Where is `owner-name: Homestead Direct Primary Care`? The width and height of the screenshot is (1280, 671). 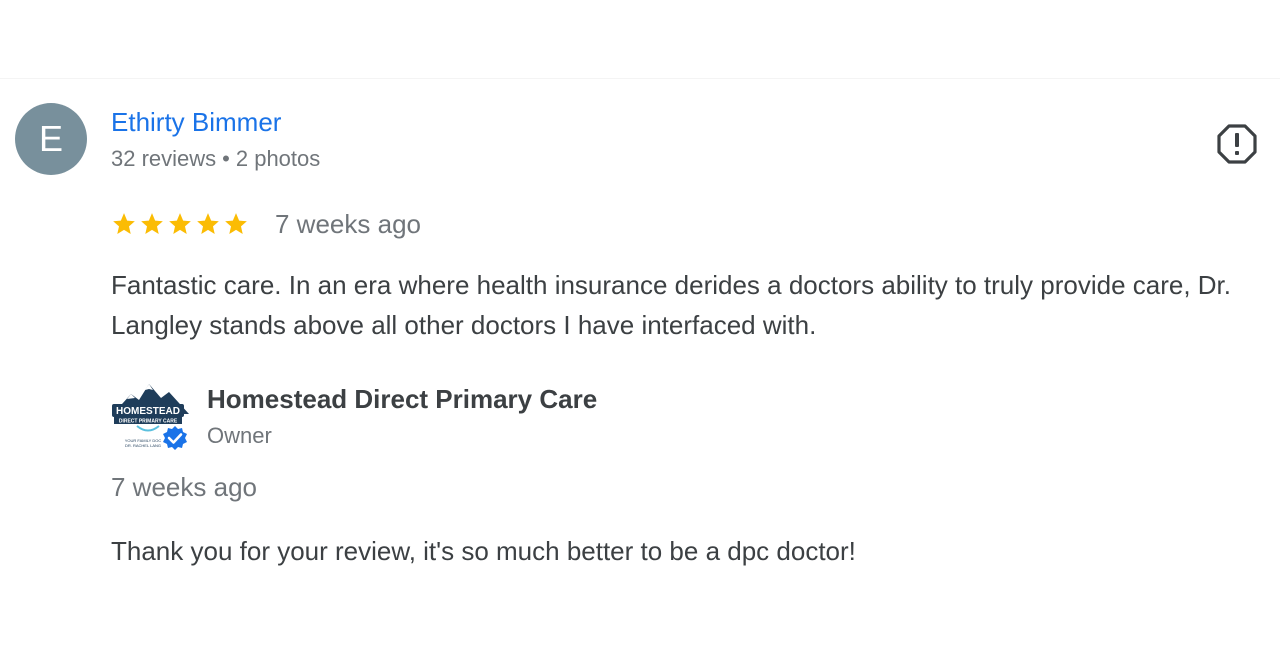
owner-name: Homestead Direct Primary Care is located at coordinates (402, 399).